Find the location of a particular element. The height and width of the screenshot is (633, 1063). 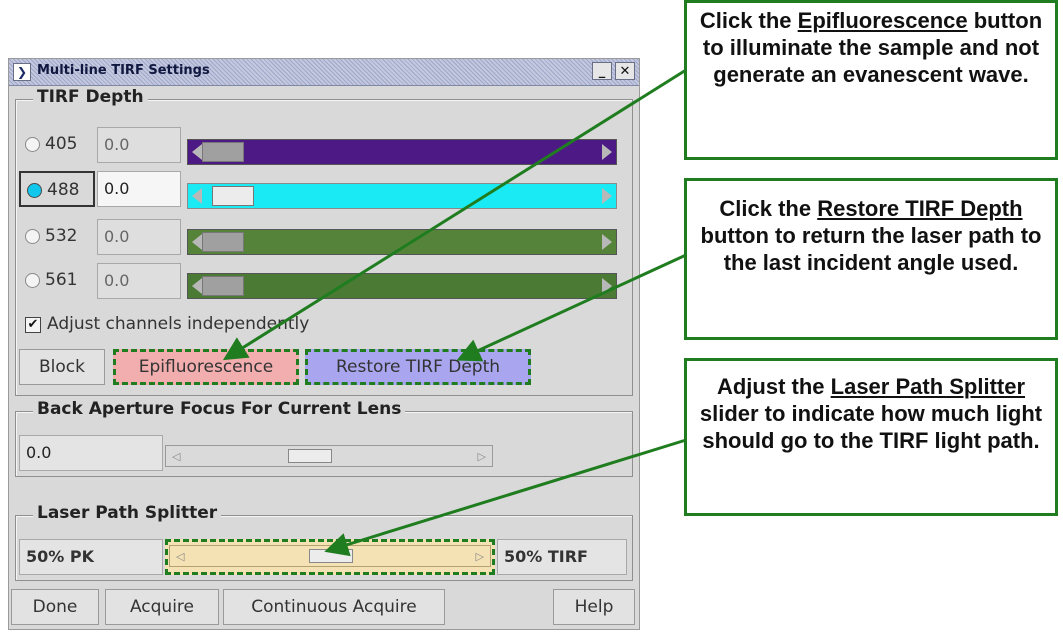

annotation-text: Adjust the is located at coordinates (773, 386).